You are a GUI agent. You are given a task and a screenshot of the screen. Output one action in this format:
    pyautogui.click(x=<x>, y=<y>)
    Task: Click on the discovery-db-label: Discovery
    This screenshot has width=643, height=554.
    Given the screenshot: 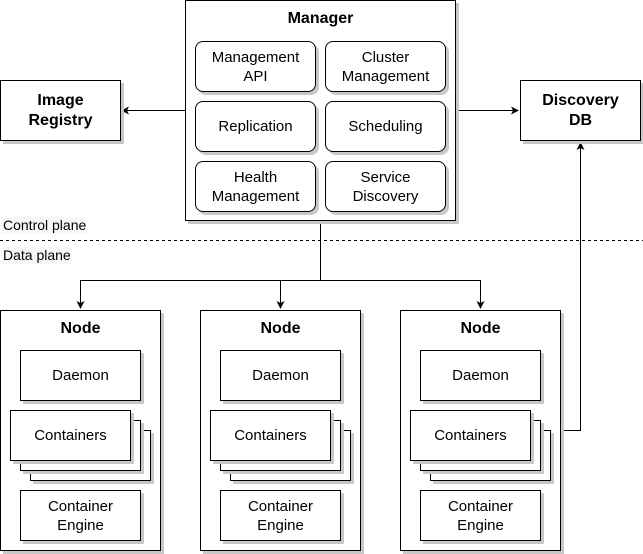 What is the action you would take?
    pyautogui.click(x=580, y=100)
    